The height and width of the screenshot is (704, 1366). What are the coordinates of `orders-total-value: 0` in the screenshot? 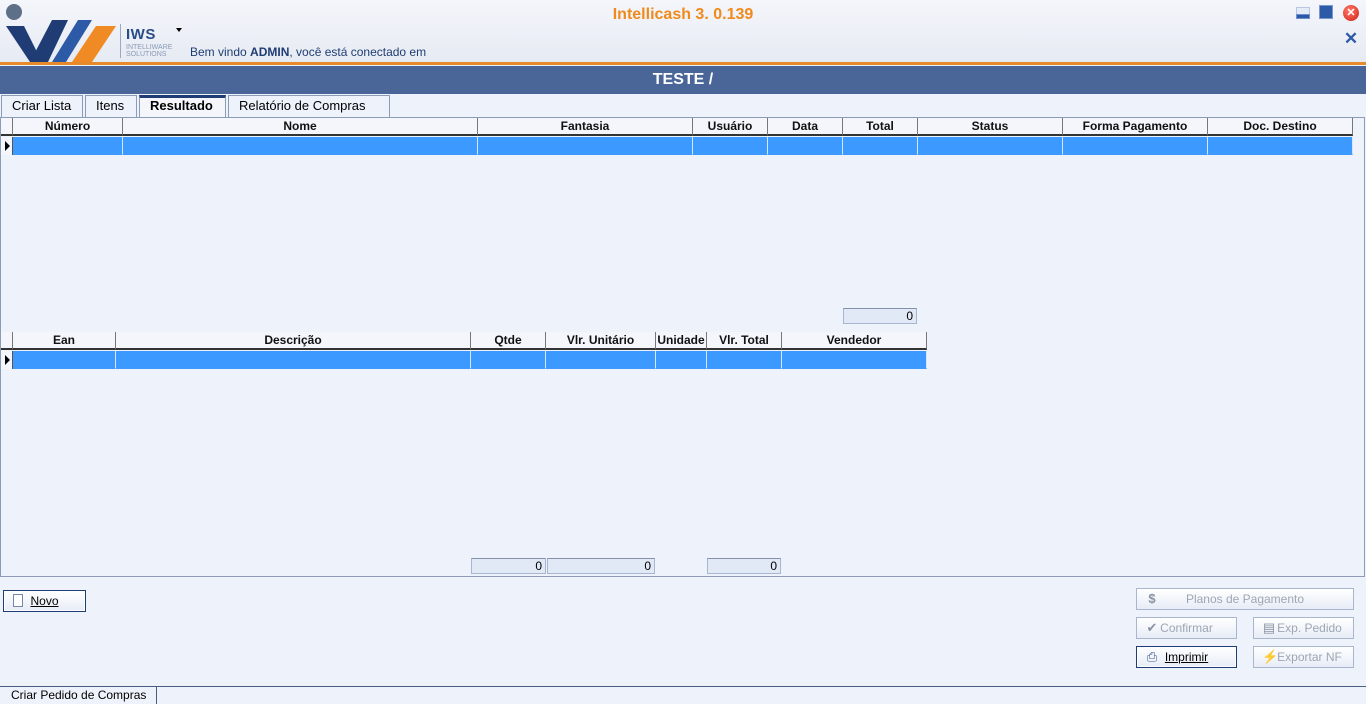 It's located at (880, 316).